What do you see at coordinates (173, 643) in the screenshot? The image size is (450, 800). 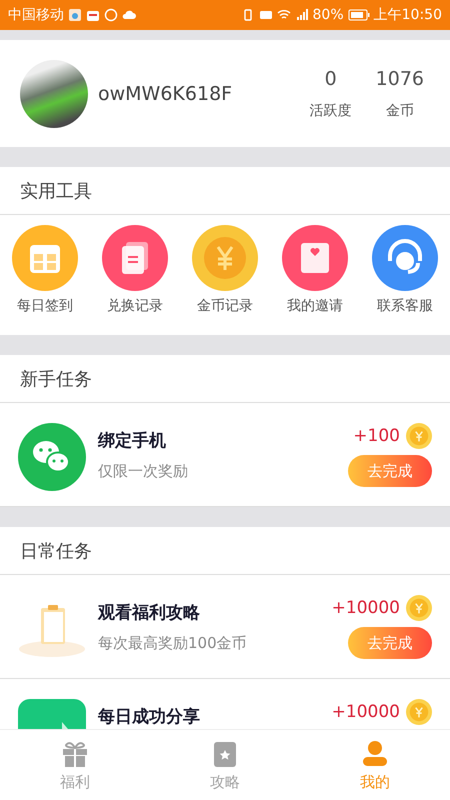 I see `task-description: 每次最高奖励100金币` at bounding box center [173, 643].